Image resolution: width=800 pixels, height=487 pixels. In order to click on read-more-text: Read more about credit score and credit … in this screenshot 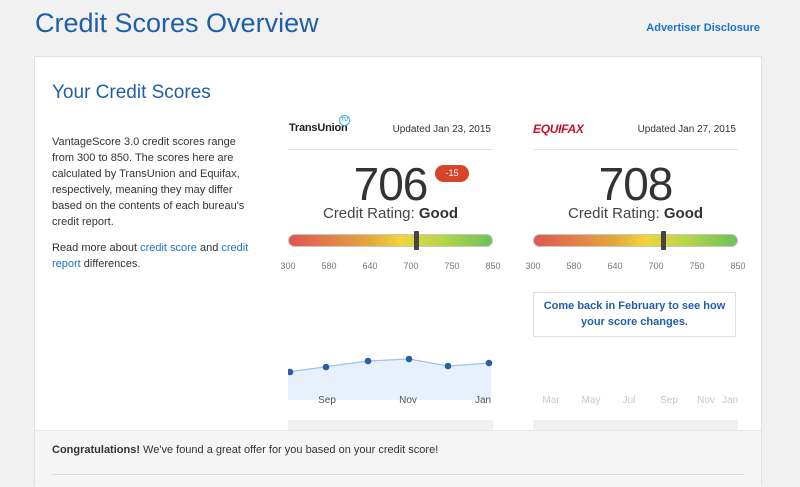, I will do `click(154, 256)`.